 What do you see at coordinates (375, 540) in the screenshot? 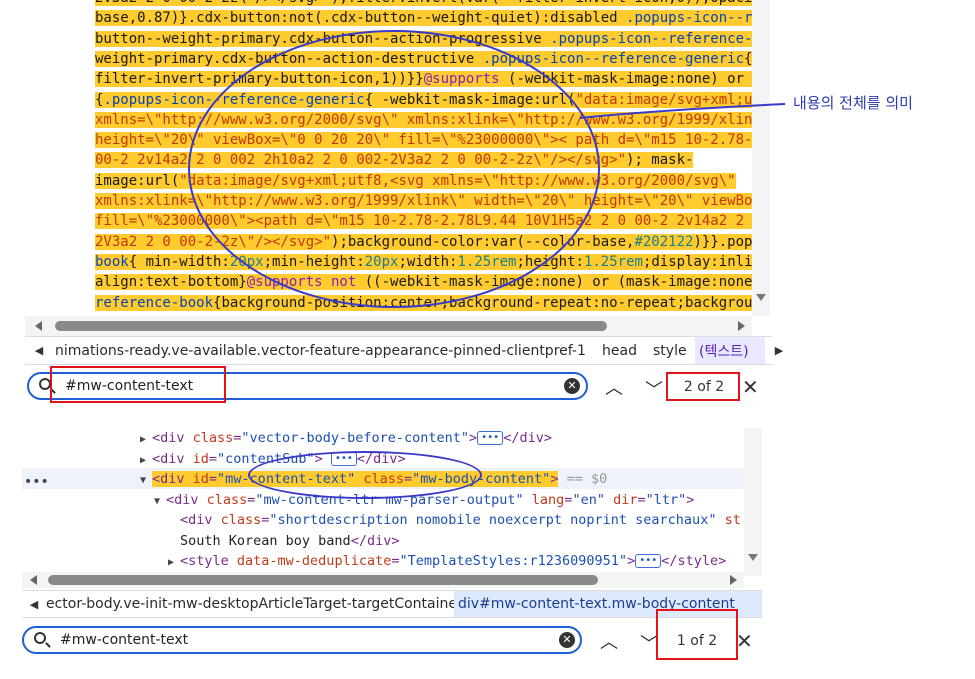
I see `markup-token: </div>` at bounding box center [375, 540].